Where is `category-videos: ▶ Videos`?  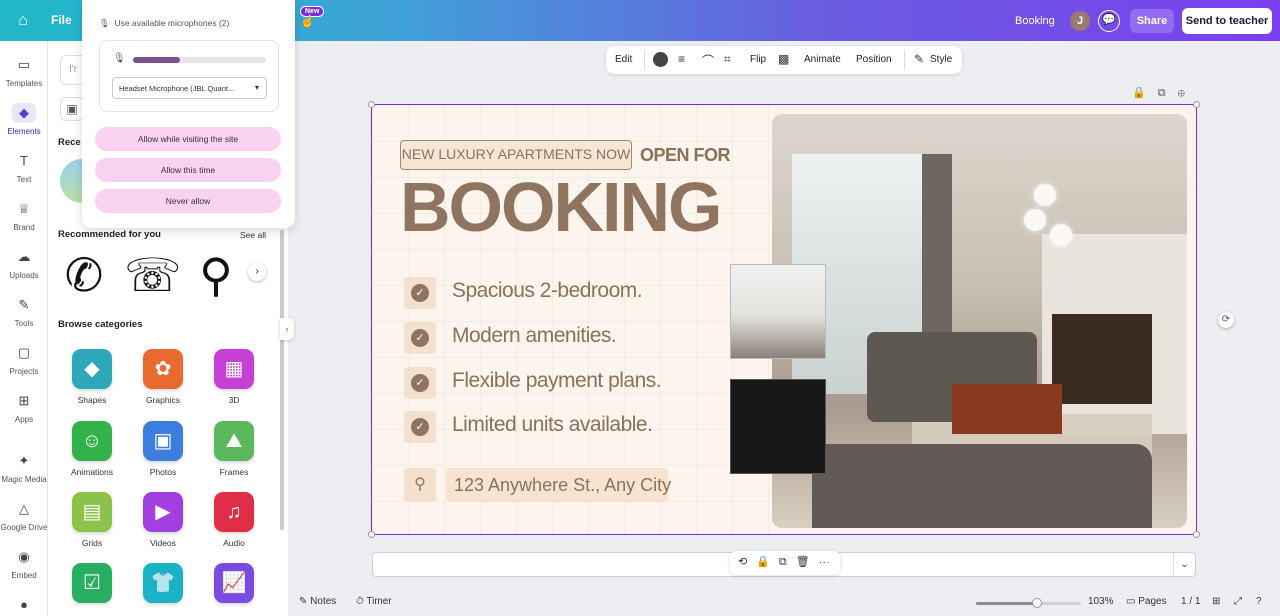 category-videos: ▶ Videos is located at coordinates (163, 520).